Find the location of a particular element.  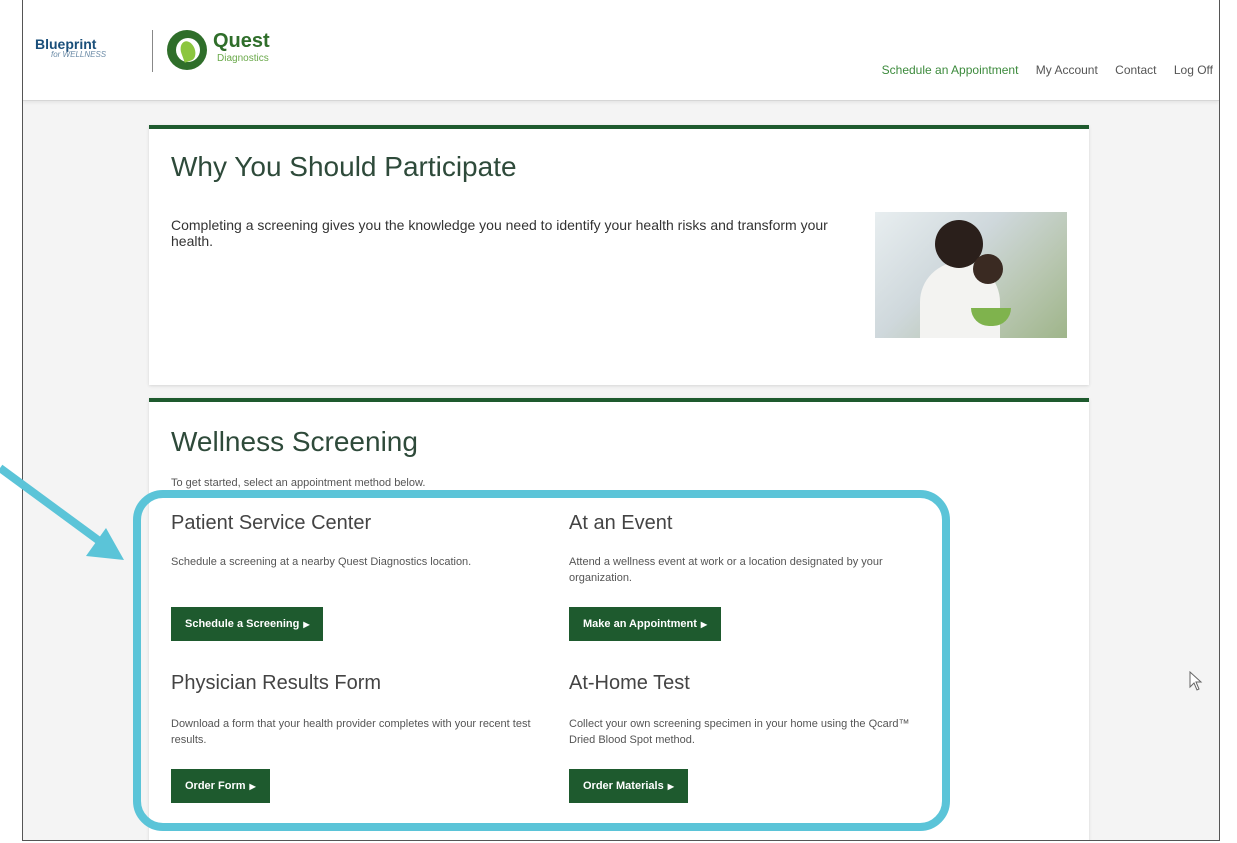

wellness-title: Wellness Screening is located at coordinates (294, 441).